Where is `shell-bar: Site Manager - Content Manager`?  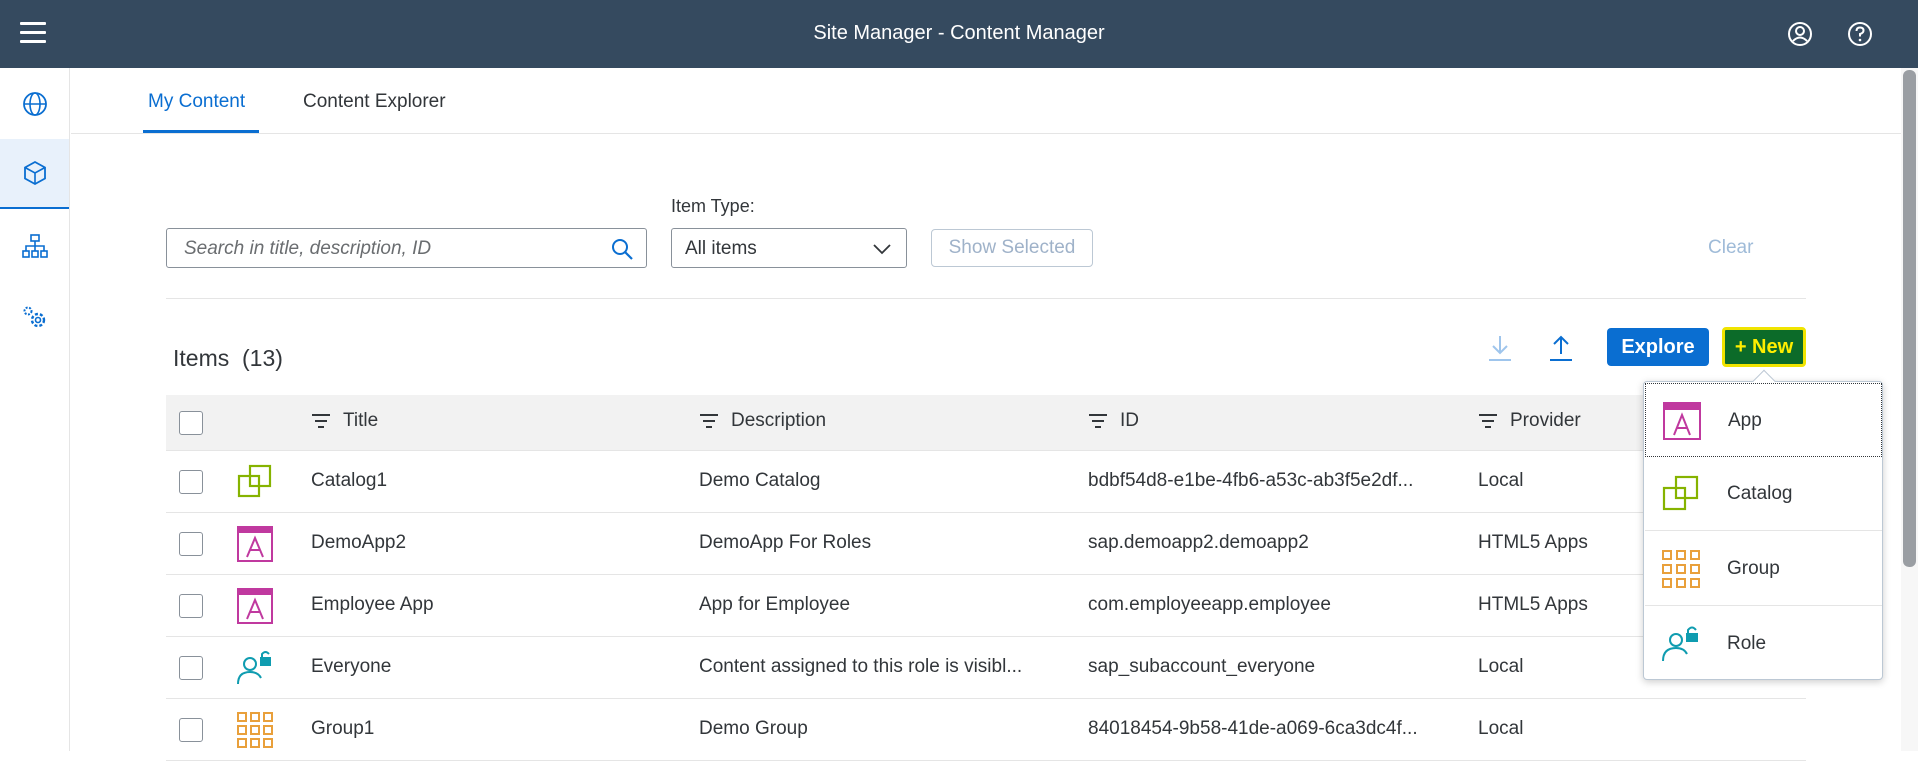 shell-bar: Site Manager - Content Manager is located at coordinates (959, 34).